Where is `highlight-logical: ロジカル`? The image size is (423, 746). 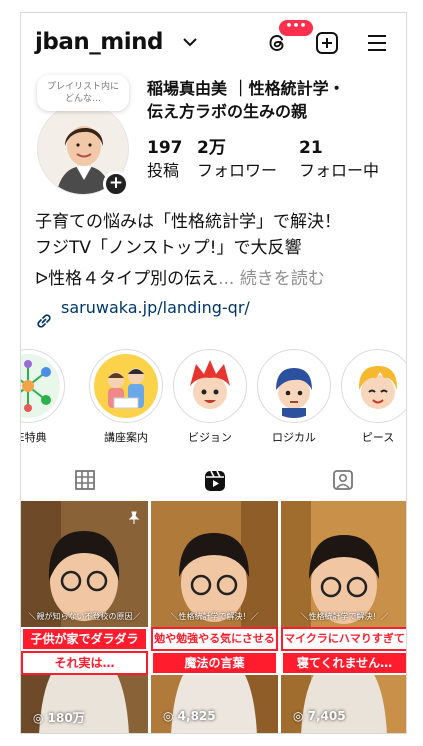 highlight-logical: ロジカル is located at coordinates (294, 397).